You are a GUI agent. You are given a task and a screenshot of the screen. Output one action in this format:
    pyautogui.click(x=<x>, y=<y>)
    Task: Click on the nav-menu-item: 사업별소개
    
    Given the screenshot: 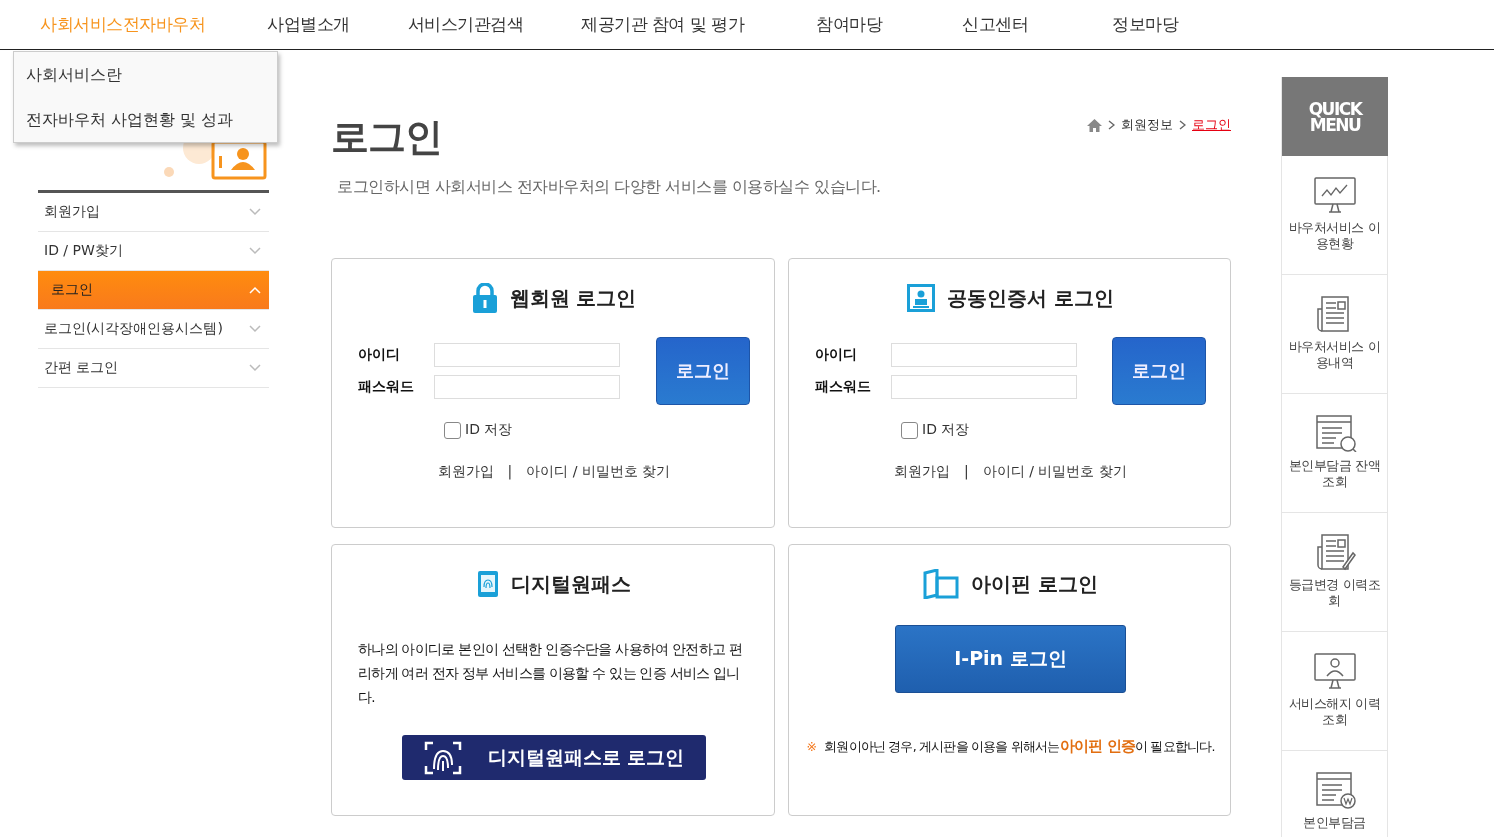 What is the action you would take?
    pyautogui.click(x=308, y=24)
    